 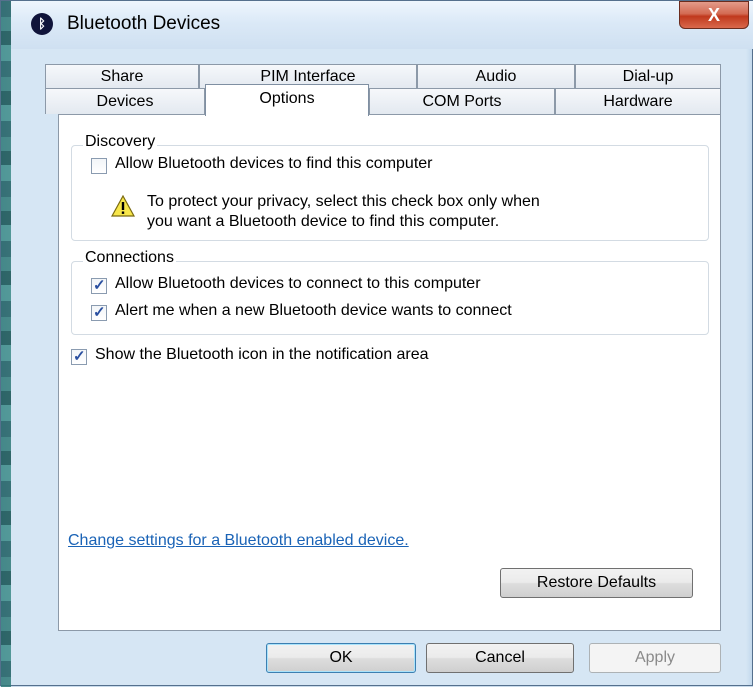 I want to click on cancel-button: Cancel, so click(x=500, y=658).